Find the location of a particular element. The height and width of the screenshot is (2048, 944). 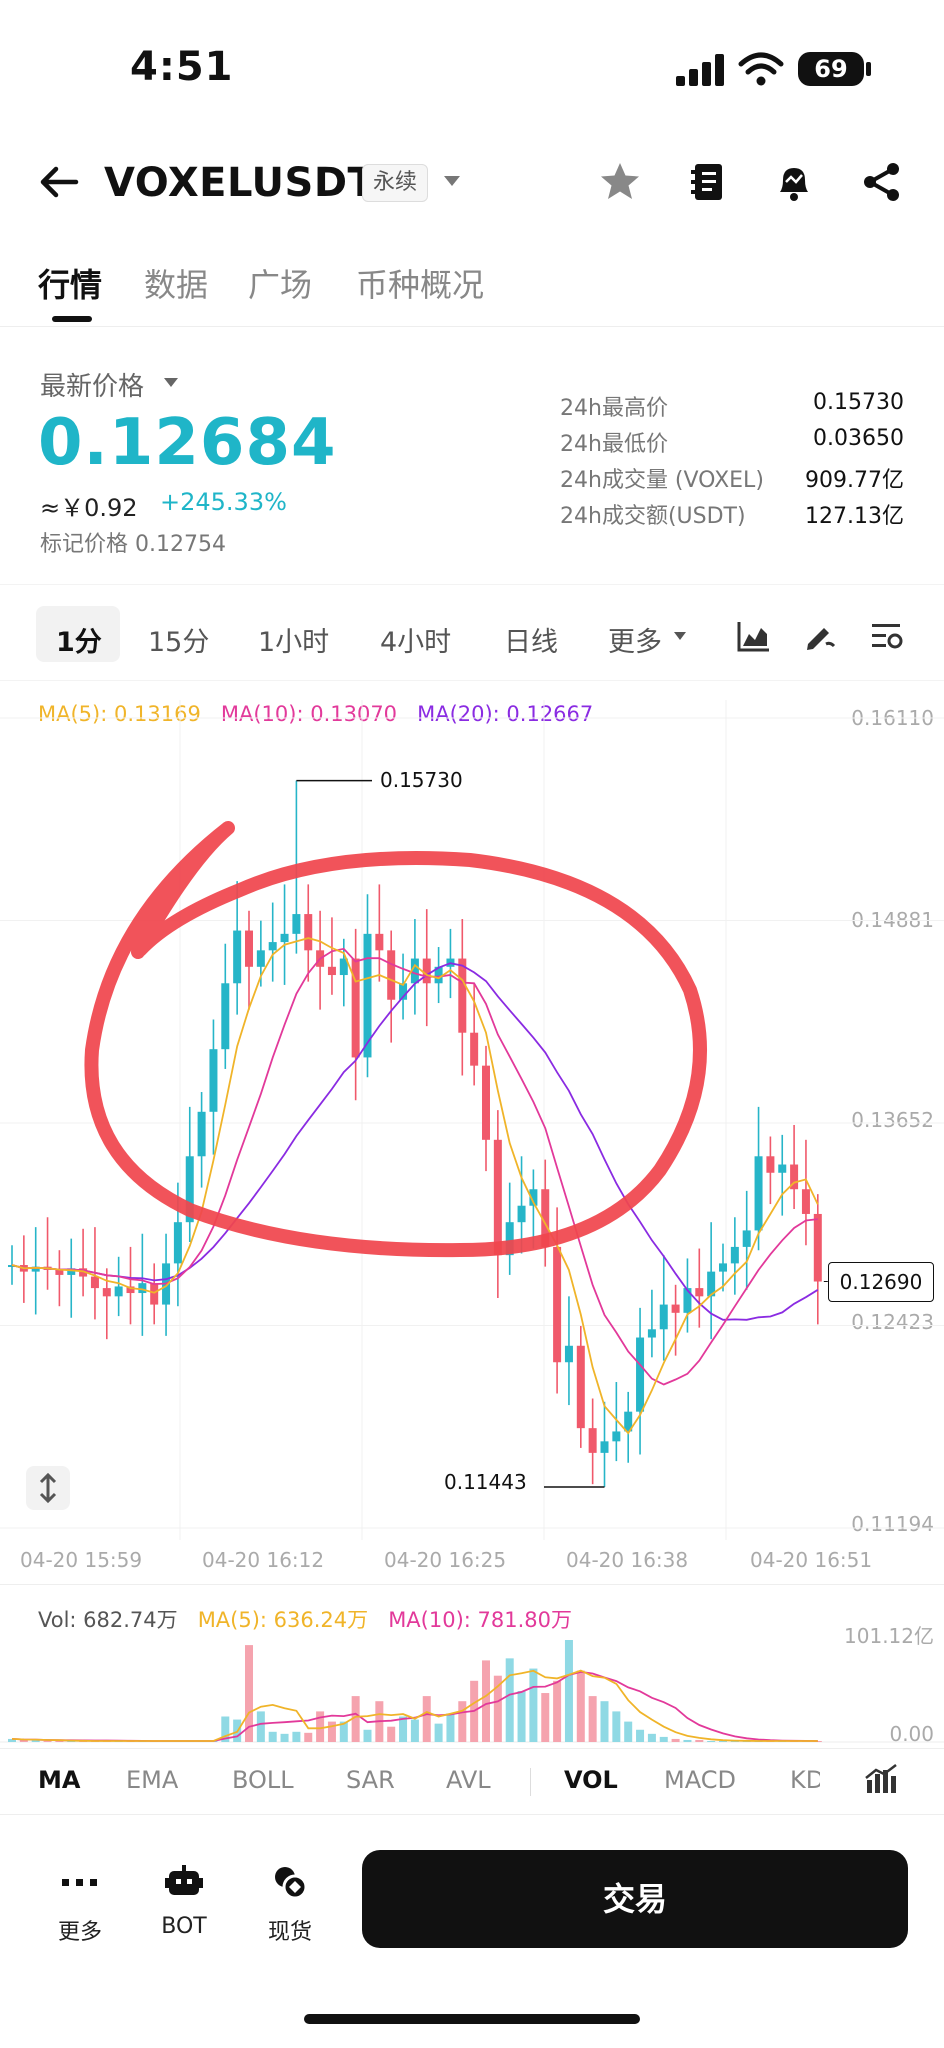

chart-settings-icon is located at coordinates (886, 636).